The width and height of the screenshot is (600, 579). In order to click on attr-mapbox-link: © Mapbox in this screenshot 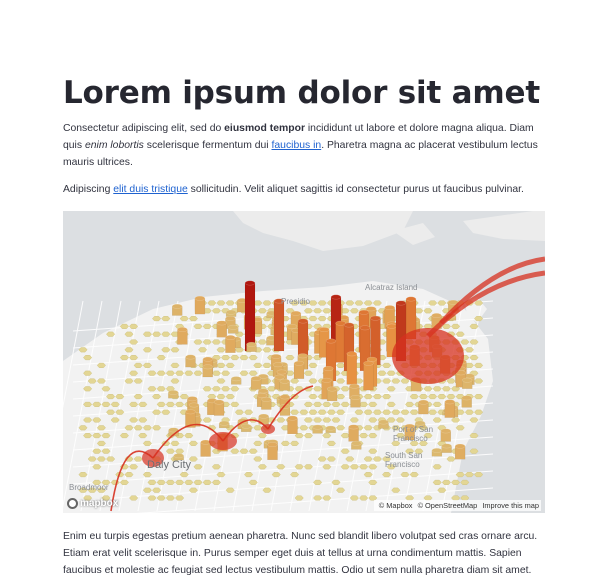, I will do `click(396, 505)`.